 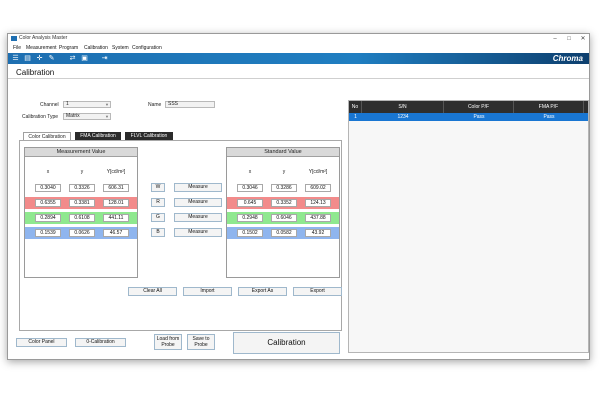 I want to click on grid-header-fma-pf: FMA P/F, so click(x=549, y=107).